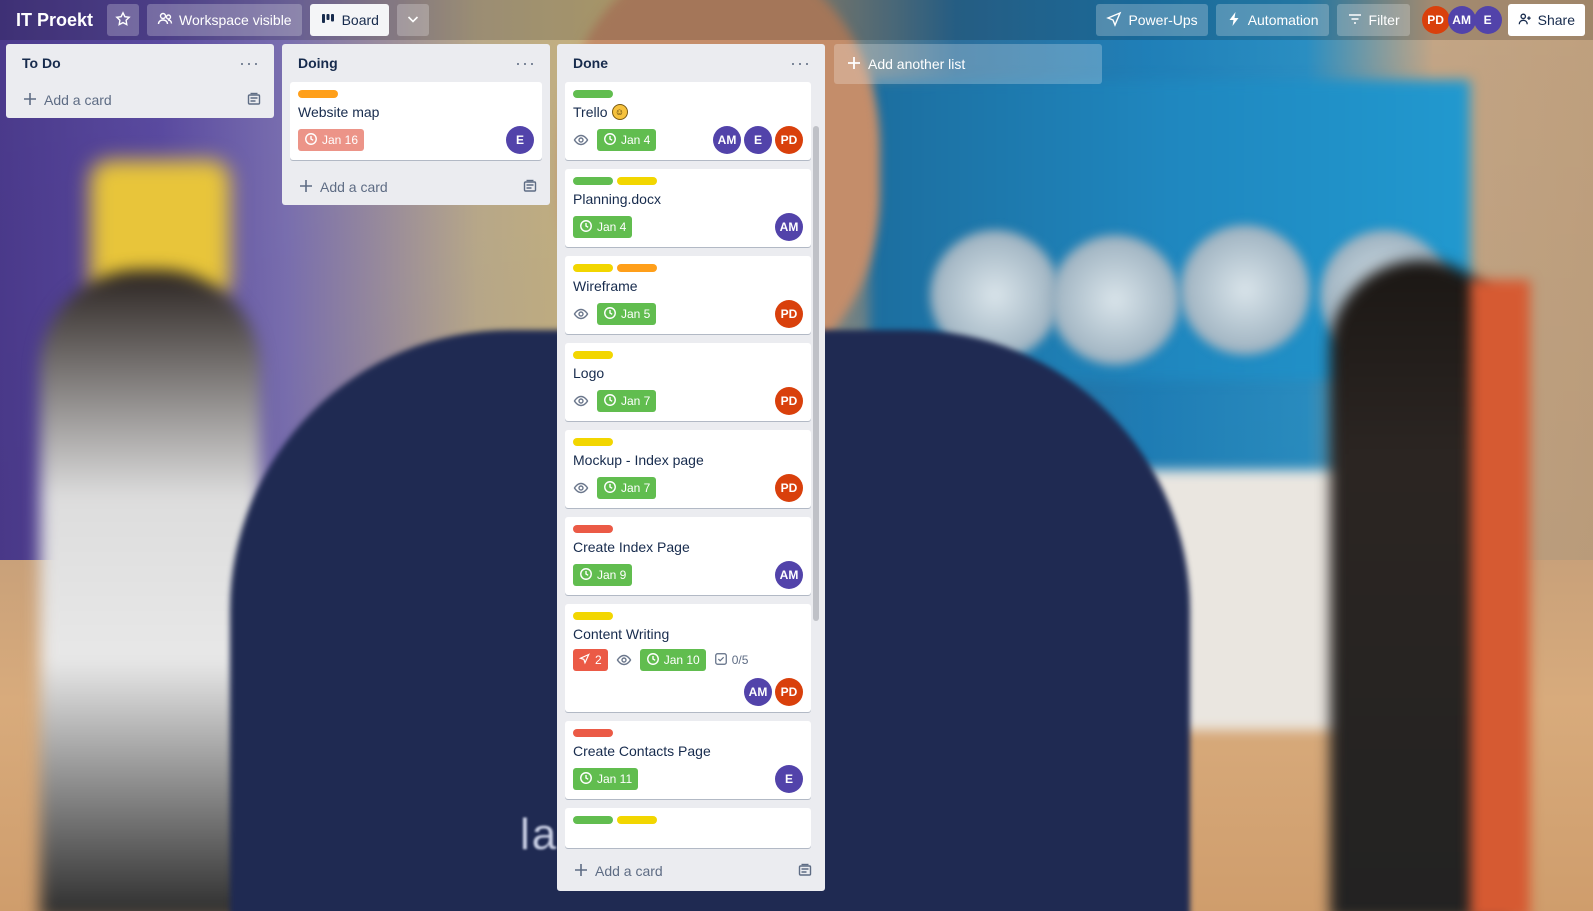 This screenshot has width=1593, height=911. Describe the element at coordinates (416, 121) in the screenshot. I see `card: Website map Jan 16 E` at that location.